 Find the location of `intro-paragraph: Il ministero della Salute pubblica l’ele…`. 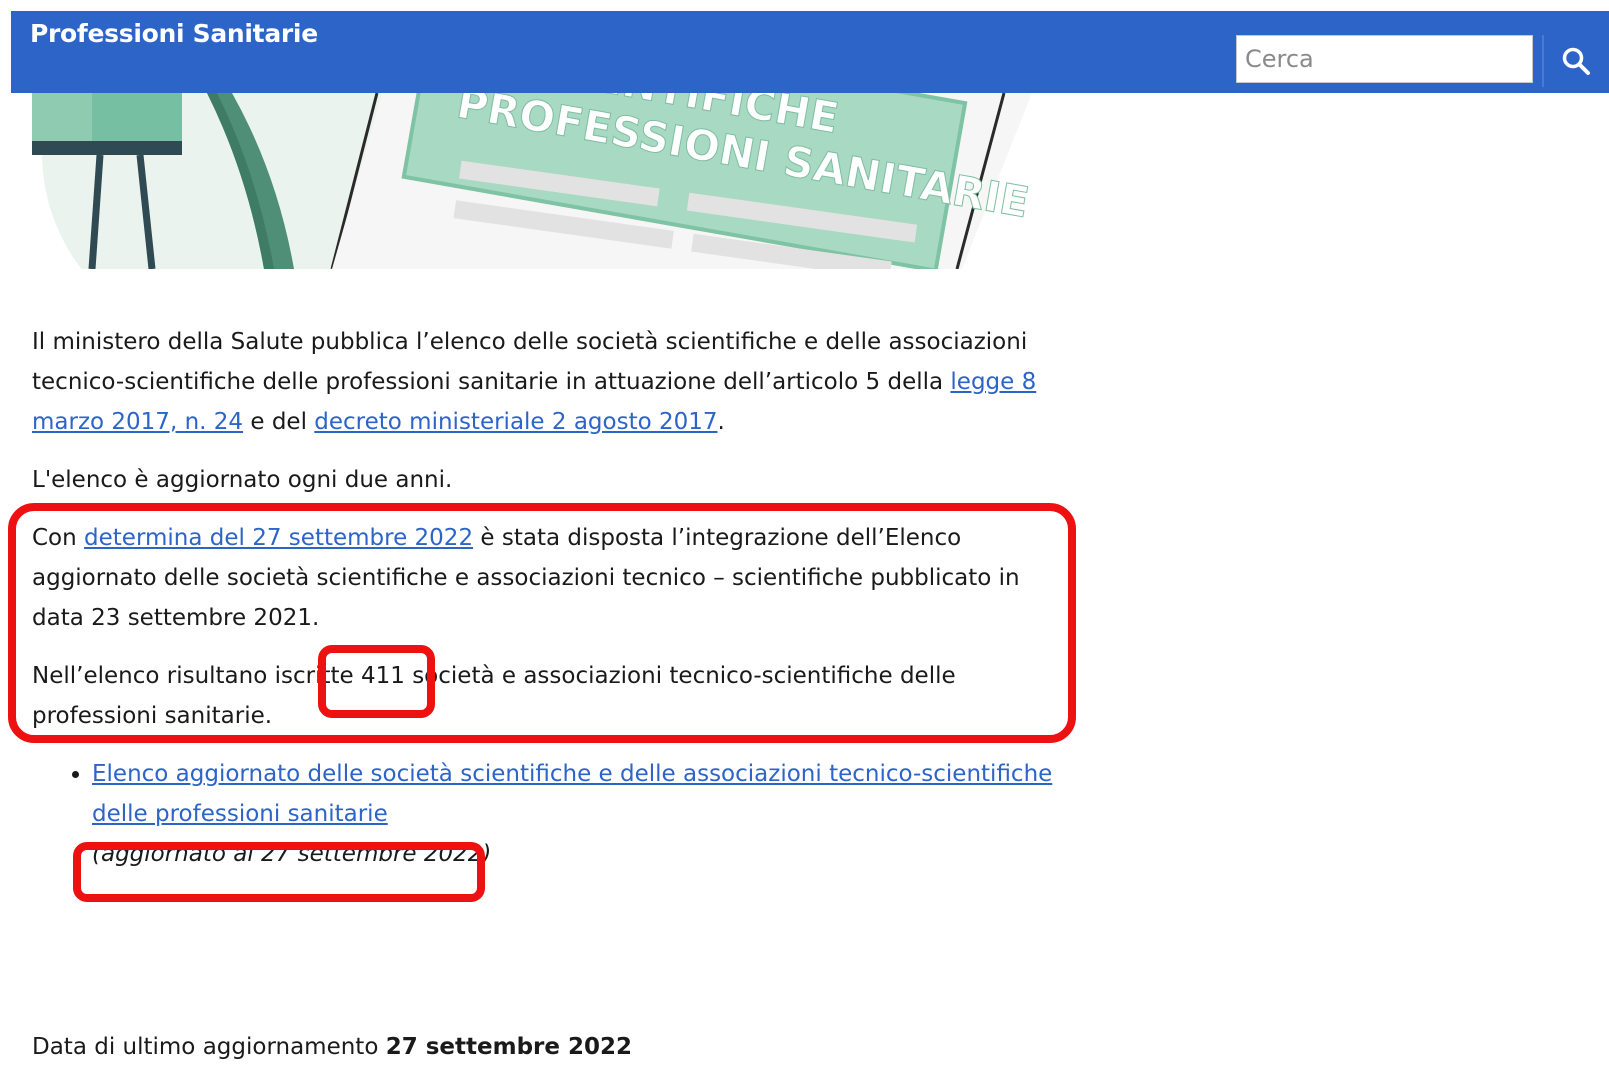

intro-paragraph: Il ministero della Salute pubblica l’ele… is located at coordinates (534, 382).